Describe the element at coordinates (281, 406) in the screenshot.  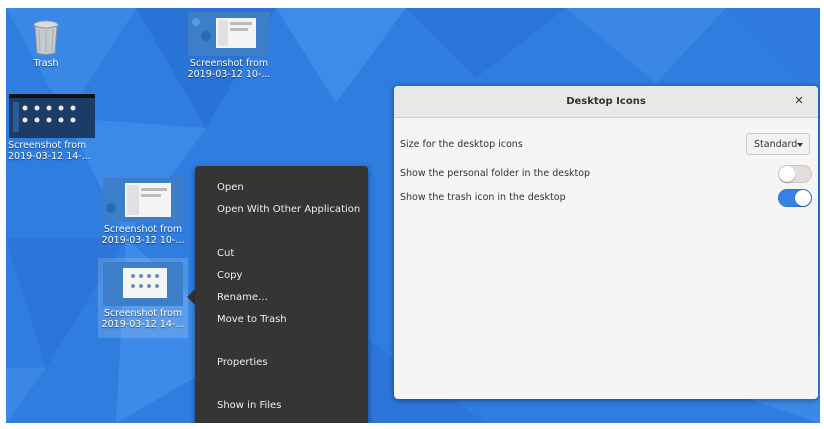
I see `menu-item-show-in-files: Show in Files` at that location.